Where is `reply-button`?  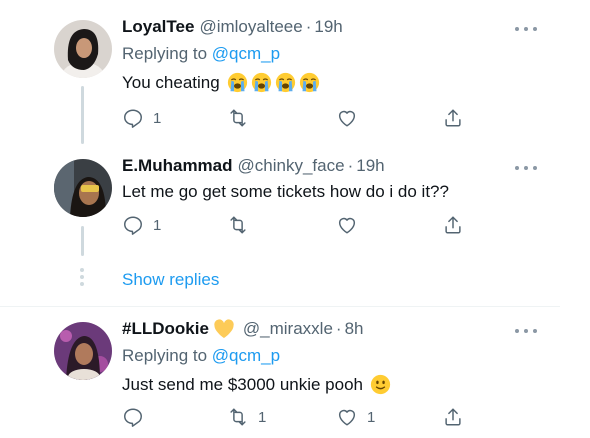 reply-button is located at coordinates (137, 417).